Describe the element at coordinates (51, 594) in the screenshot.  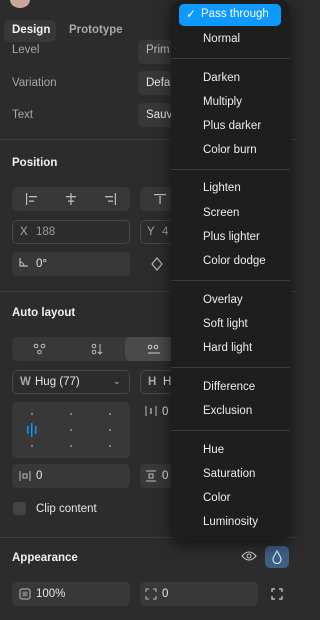
I see `opacity-value: 100%` at that location.